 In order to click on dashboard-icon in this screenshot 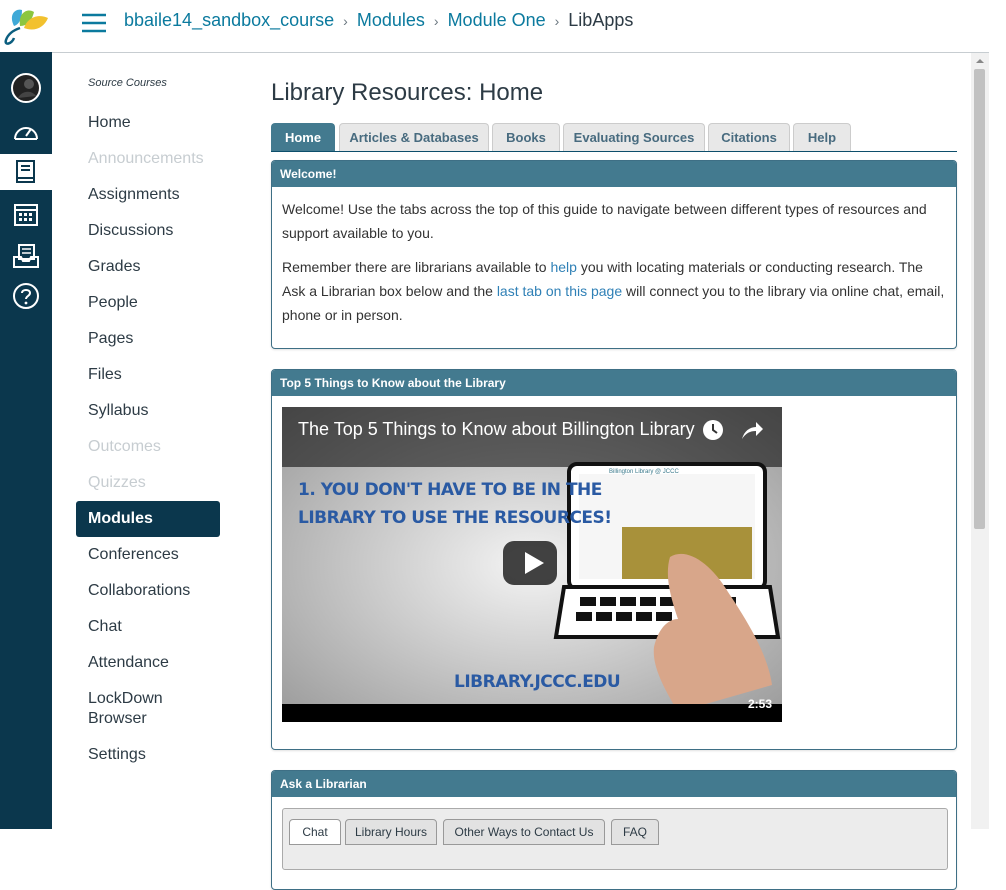, I will do `click(26, 131)`.